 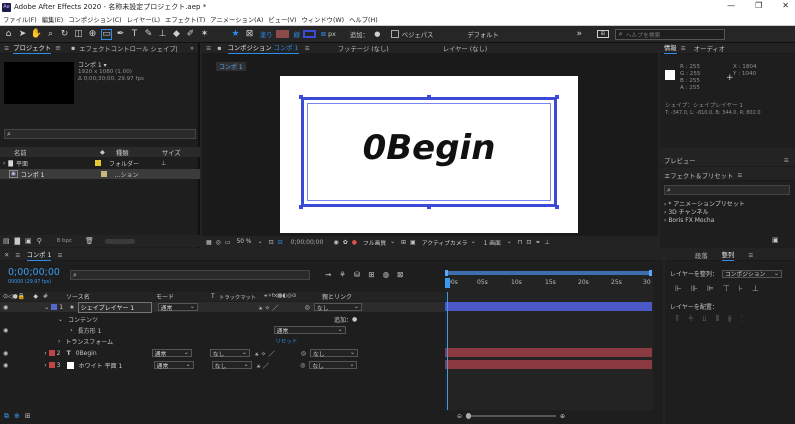 What do you see at coordinates (28, 416) in the screenshot?
I see `render-time-icon: ⊞` at bounding box center [28, 416].